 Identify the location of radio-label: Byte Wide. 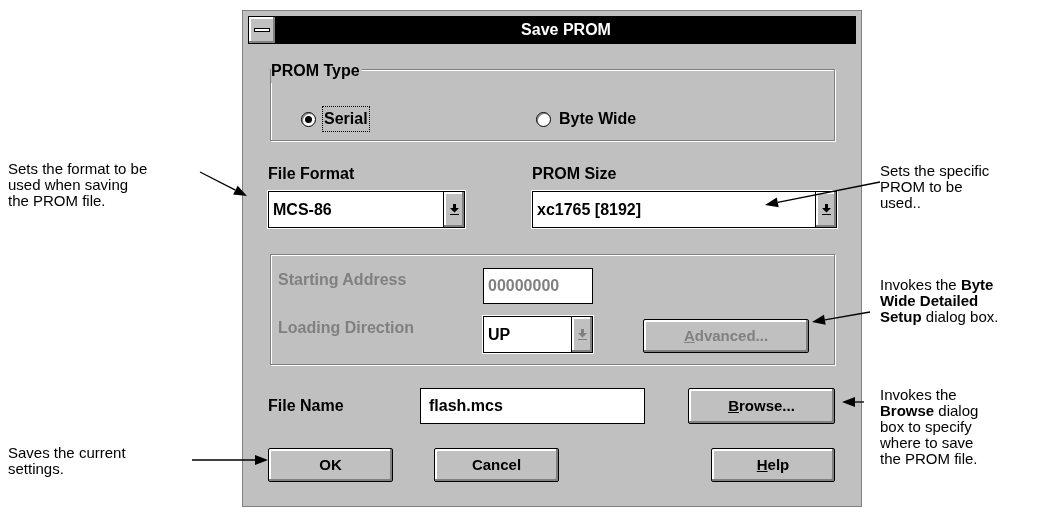
(598, 119).